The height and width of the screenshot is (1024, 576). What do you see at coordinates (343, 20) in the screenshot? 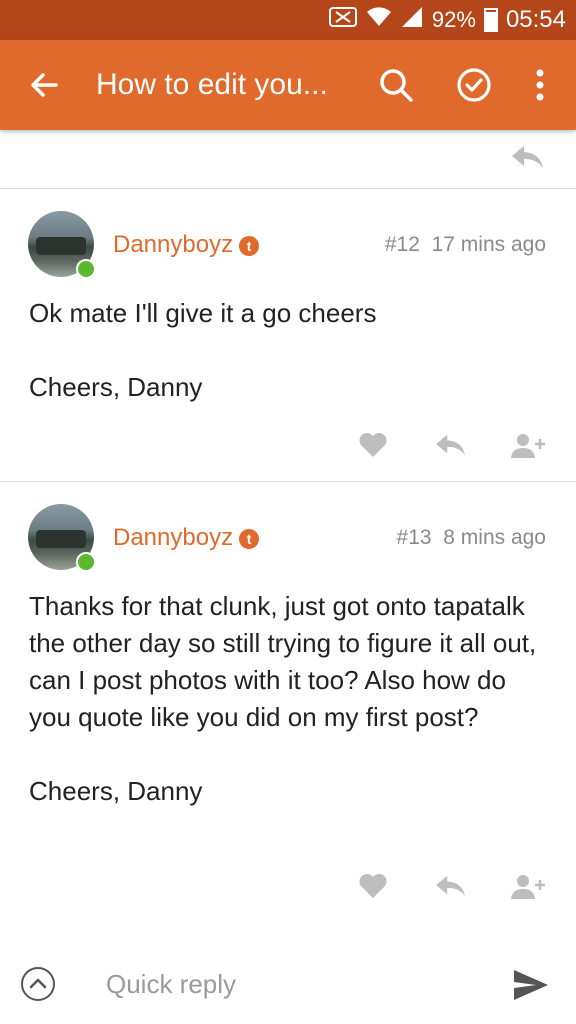
I see `nfc-icon` at bounding box center [343, 20].